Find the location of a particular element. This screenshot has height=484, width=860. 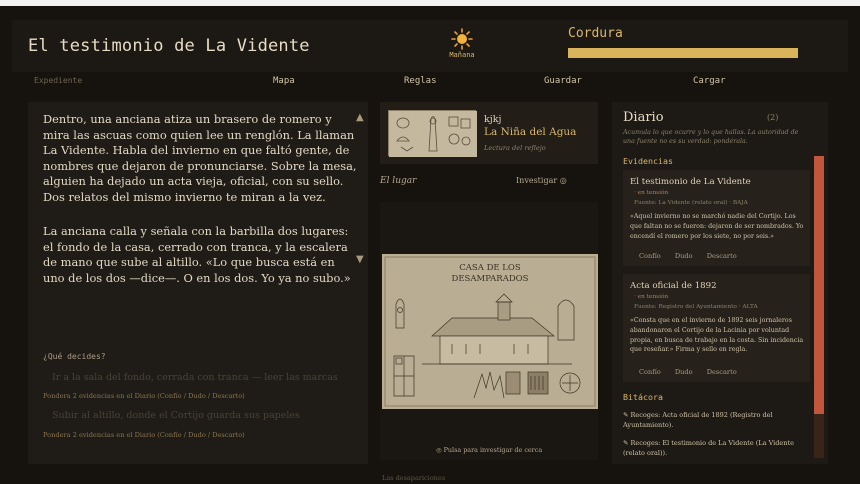

sanity-bar-fill is located at coordinates (683, 53).